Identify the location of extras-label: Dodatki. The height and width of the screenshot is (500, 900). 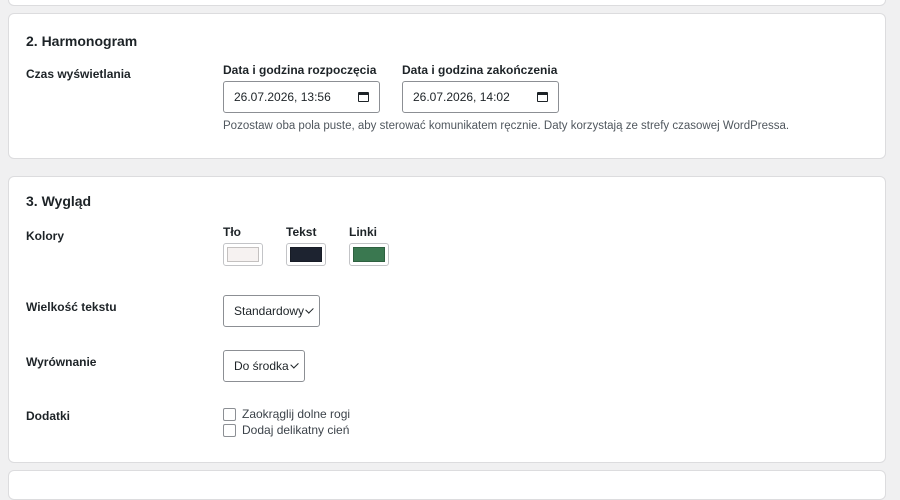
(48, 416).